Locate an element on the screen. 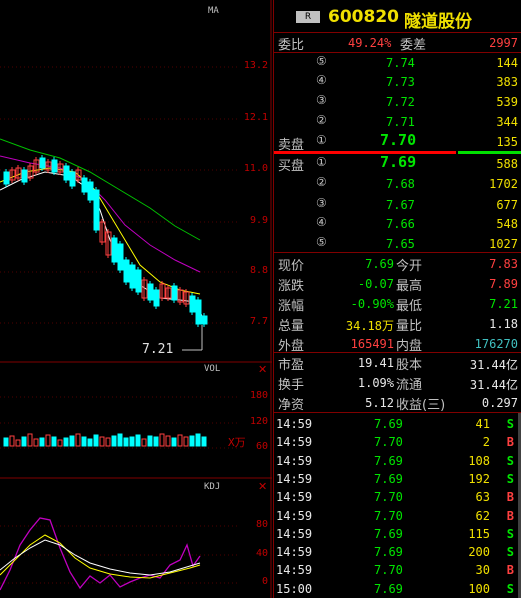  price: 7.66 is located at coordinates (400, 224).